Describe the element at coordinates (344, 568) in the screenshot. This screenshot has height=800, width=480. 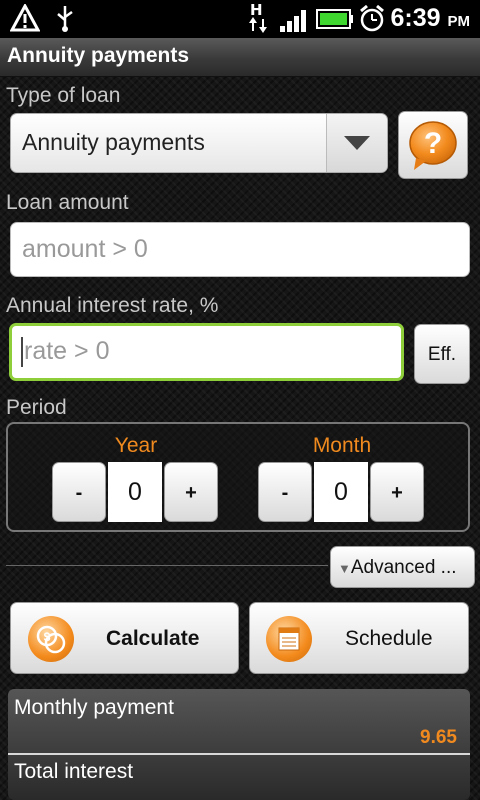
I see `triangle-down-icon: ▼` at that location.